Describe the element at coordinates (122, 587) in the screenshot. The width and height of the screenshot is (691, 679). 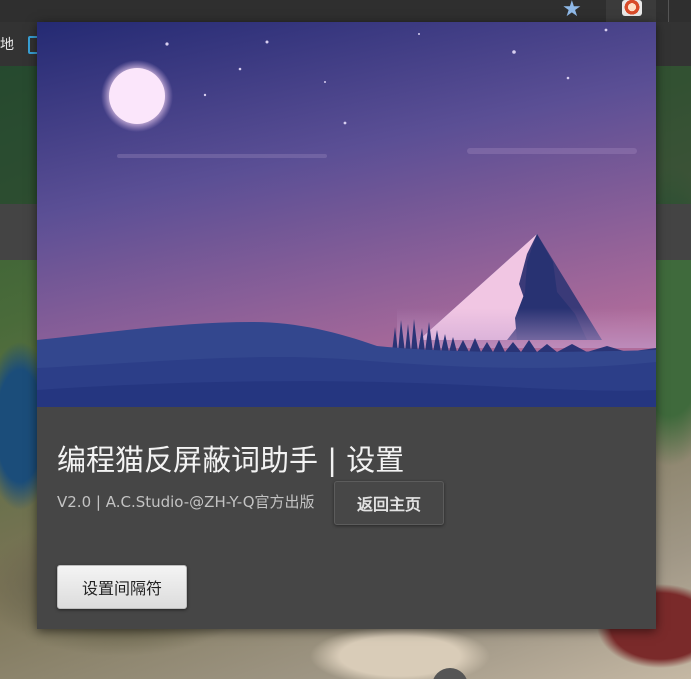
I see `set-separator-button: 设置间隔符` at that location.